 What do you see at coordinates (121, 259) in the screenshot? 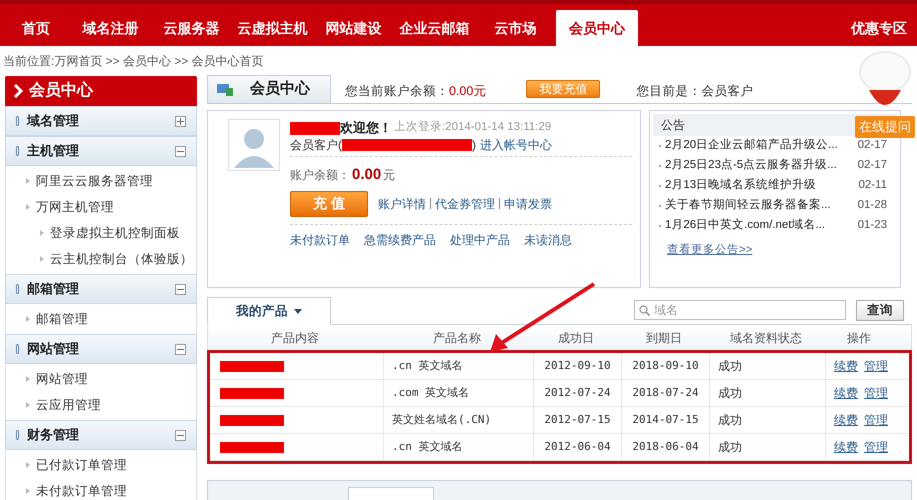
I see `item-label: 云主机控制台（体验版）` at bounding box center [121, 259].